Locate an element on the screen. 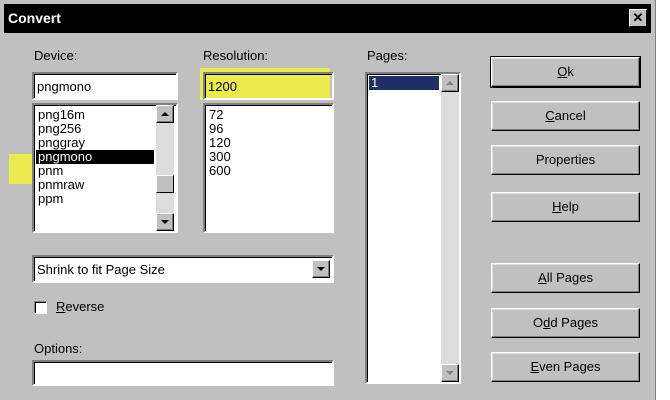  resolution-item-72: 72 is located at coordinates (216, 115).